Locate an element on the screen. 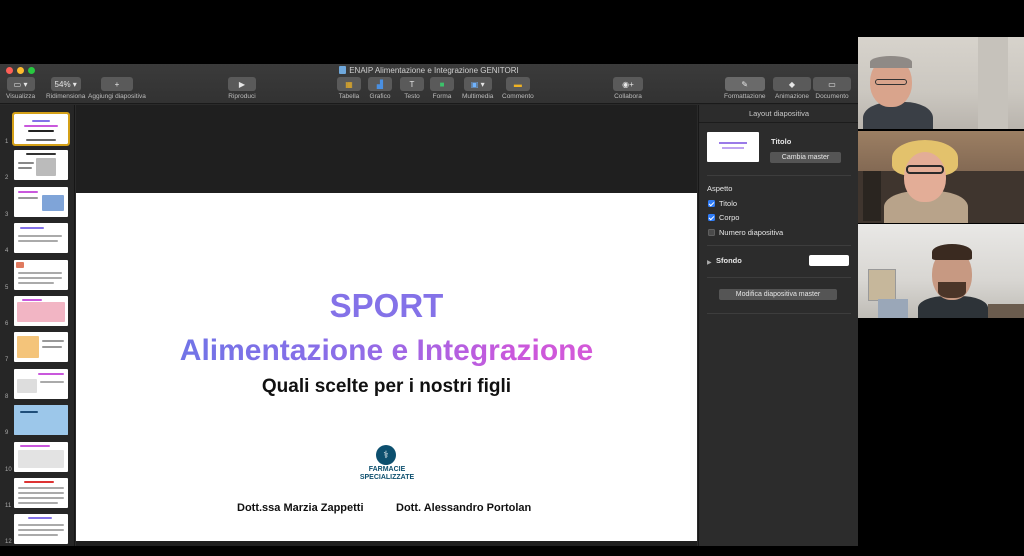  collaborate-tool: ◉+ Collabora is located at coordinates (628, 88).